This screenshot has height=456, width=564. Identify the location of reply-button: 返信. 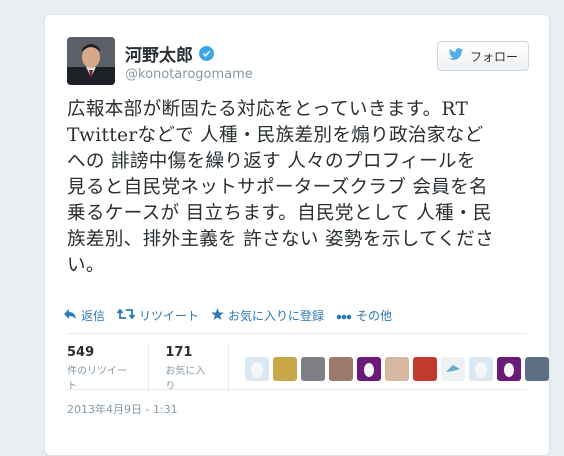
(84, 315).